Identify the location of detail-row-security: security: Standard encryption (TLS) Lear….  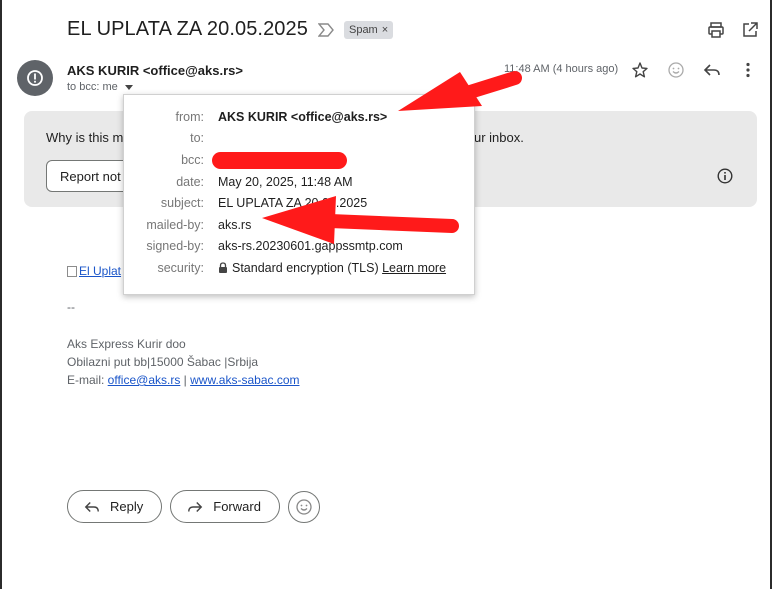
(285, 268).